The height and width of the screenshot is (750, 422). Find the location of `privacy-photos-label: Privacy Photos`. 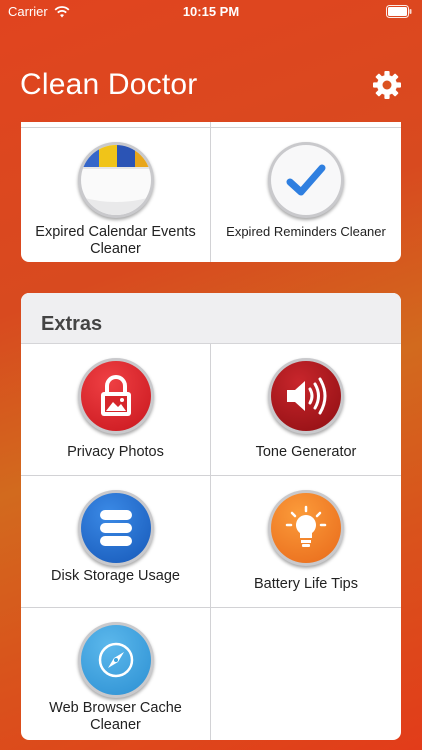

privacy-photos-label: Privacy Photos is located at coordinates (115, 452).